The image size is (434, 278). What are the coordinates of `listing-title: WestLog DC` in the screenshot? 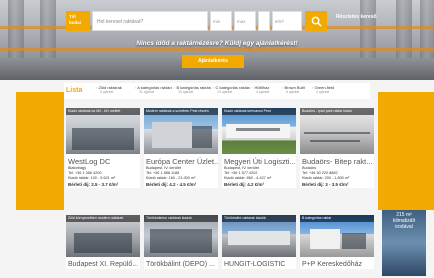 It's located at (103, 160).